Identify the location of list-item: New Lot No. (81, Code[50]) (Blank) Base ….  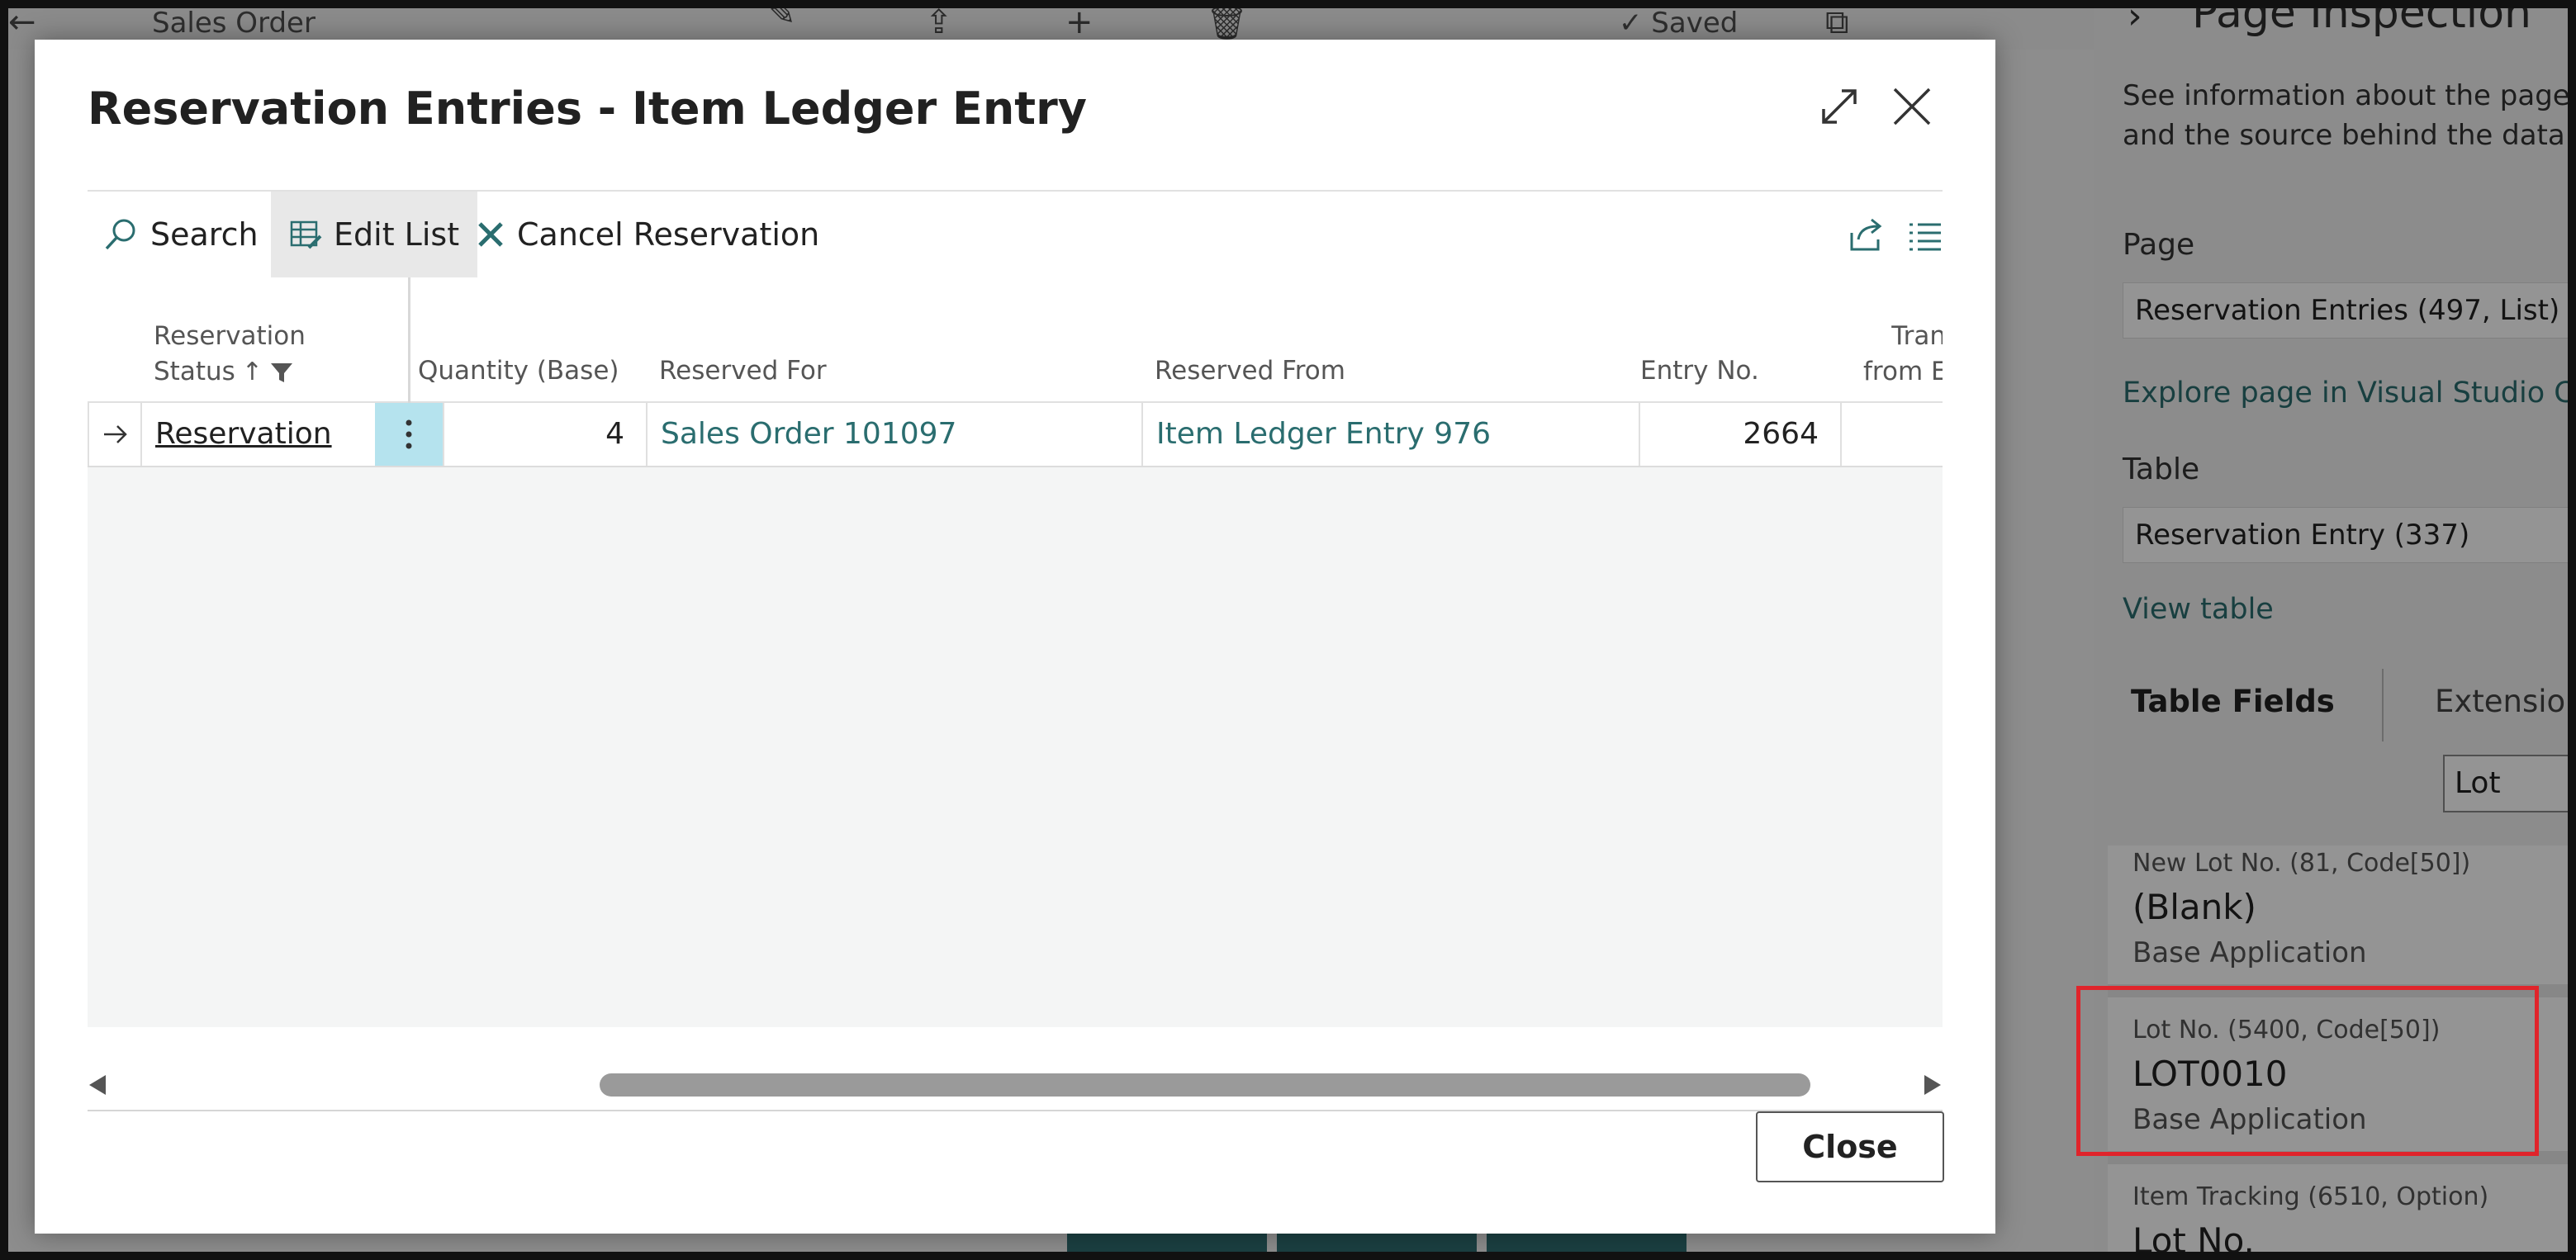
(2342, 923).